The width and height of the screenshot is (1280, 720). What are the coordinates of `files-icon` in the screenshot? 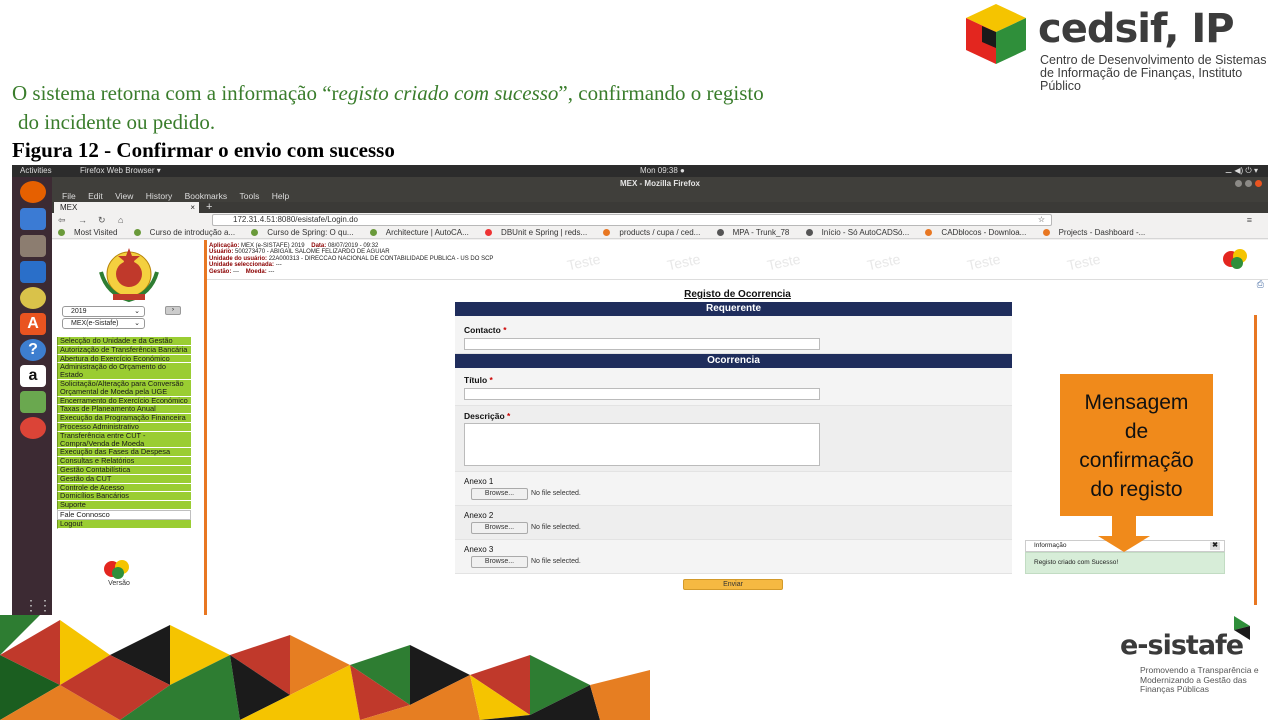 It's located at (33, 246).